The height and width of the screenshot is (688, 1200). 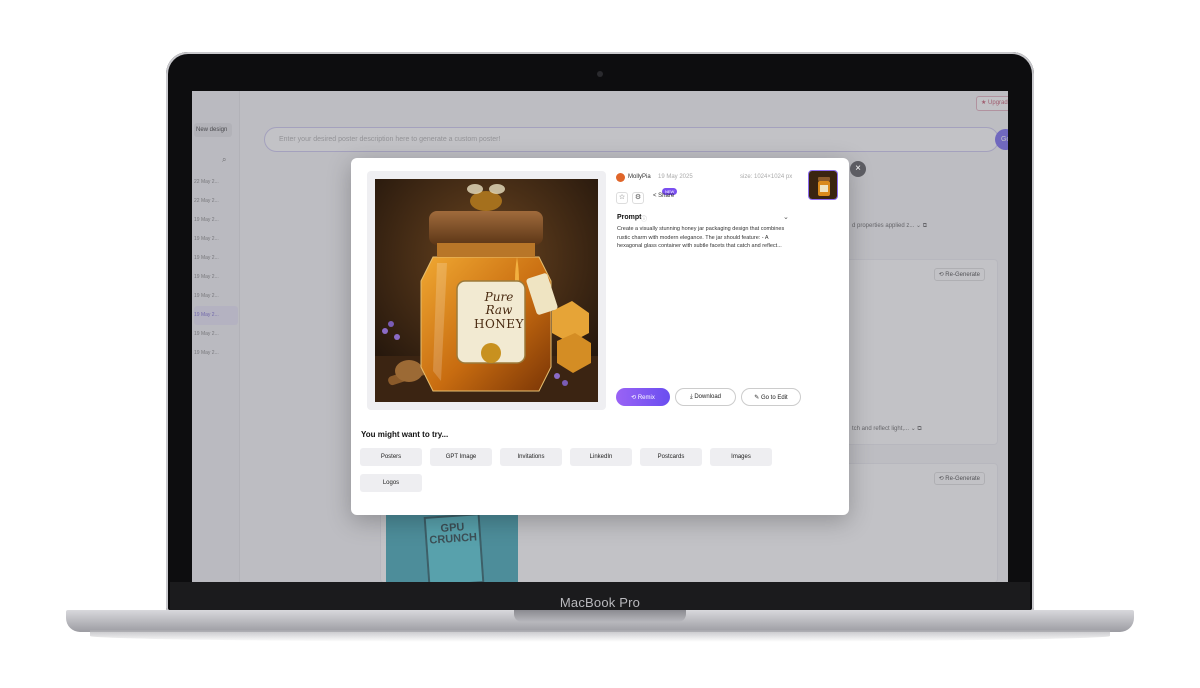 I want to click on selected-thumbnail, so click(x=823, y=185).